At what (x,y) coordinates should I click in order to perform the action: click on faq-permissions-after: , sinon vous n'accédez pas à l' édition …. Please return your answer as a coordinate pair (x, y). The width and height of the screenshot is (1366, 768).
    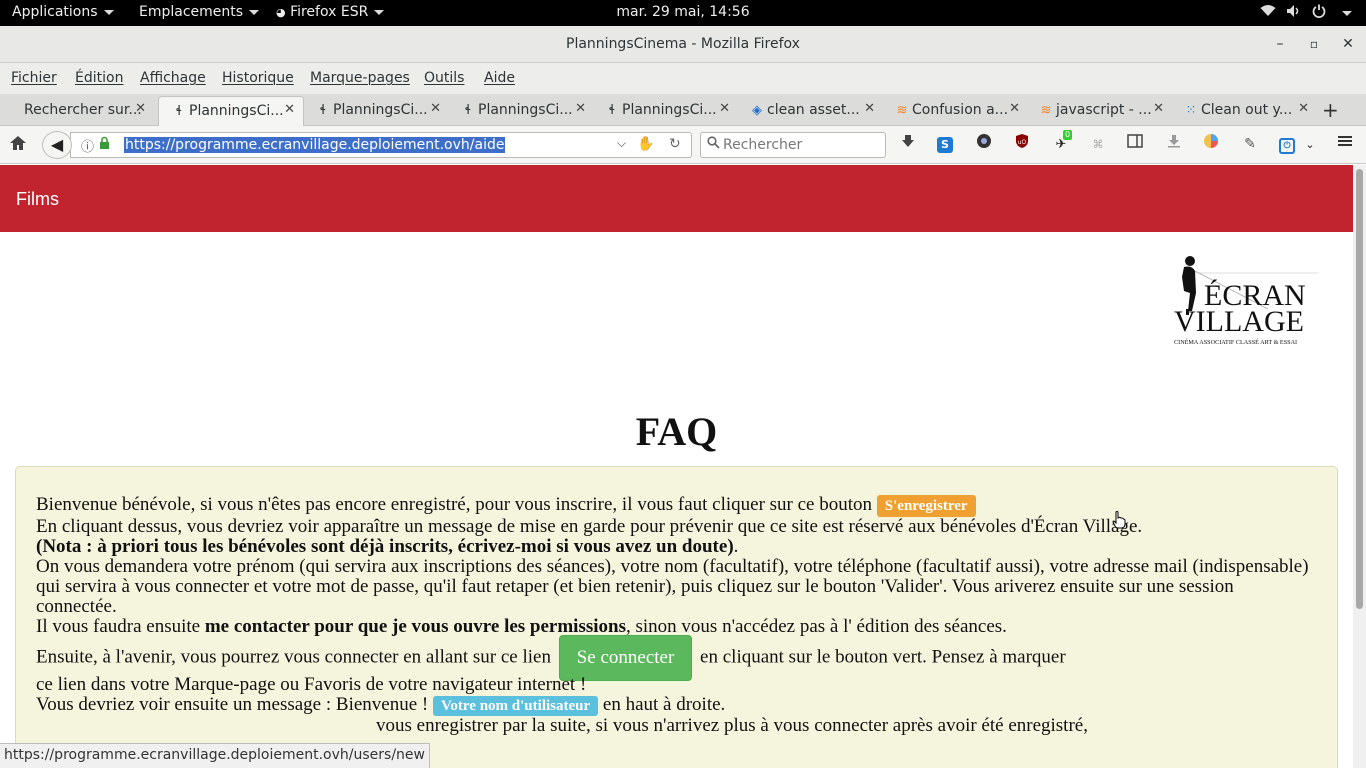
    Looking at the image, I should click on (816, 626).